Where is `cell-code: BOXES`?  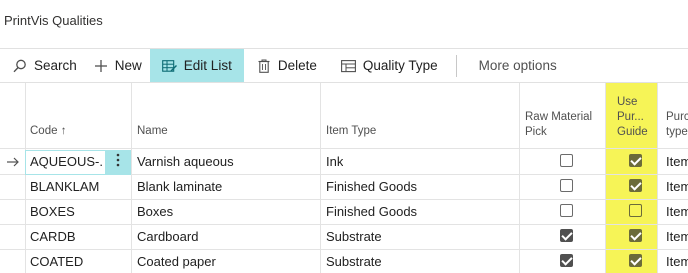
cell-code: BOXES is located at coordinates (52, 211).